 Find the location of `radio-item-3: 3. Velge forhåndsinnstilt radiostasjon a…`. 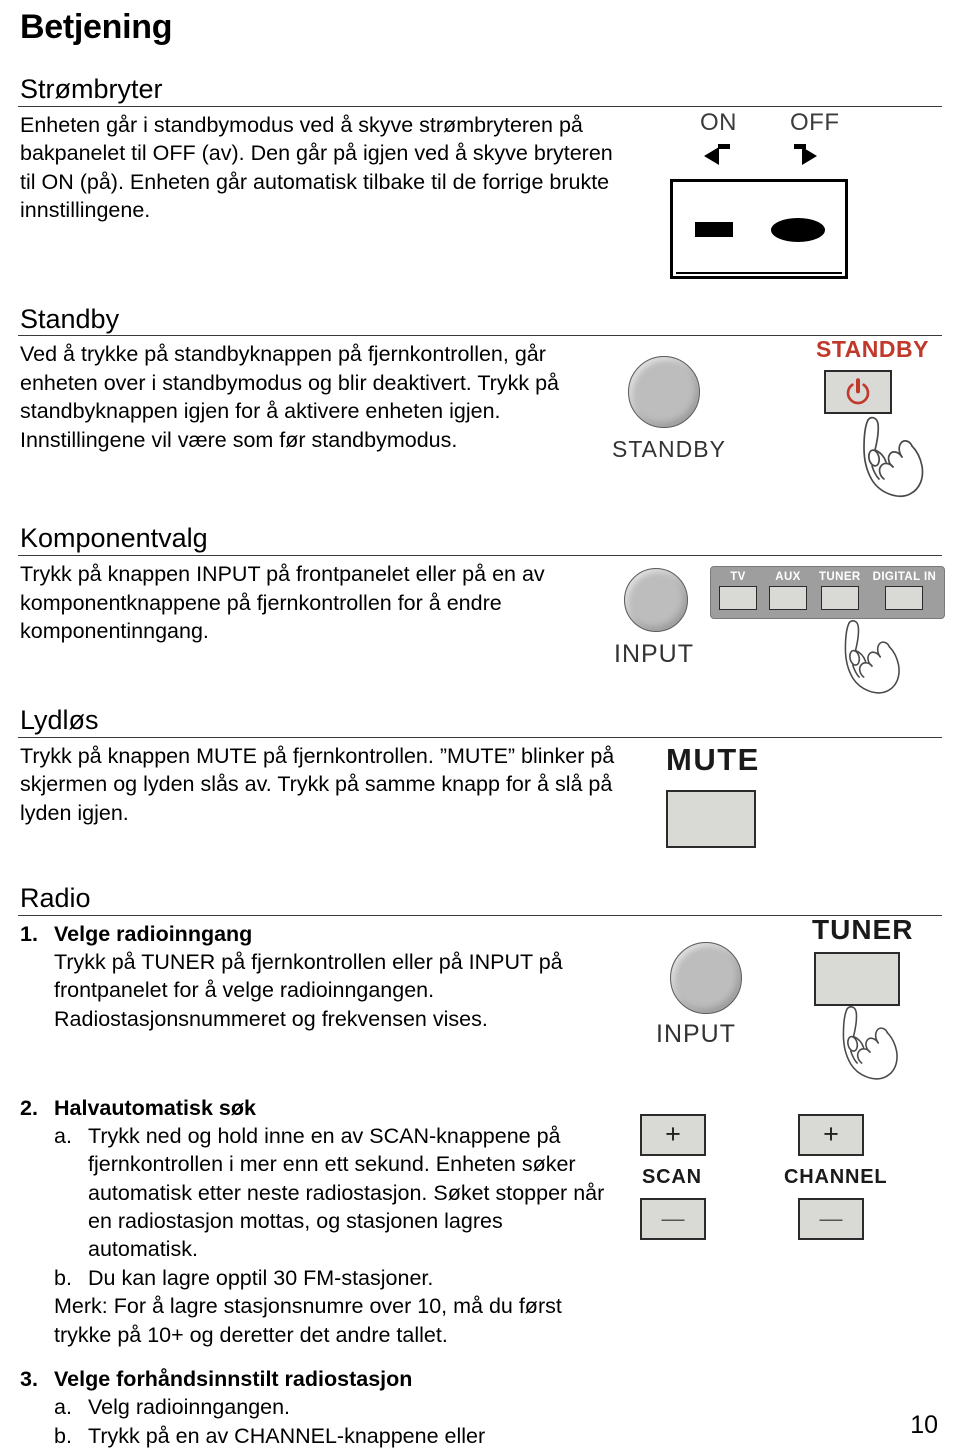

radio-item-3: 3. Velge forhåndsinnstilt radiostasjon a… is located at coordinates (318, 1407).